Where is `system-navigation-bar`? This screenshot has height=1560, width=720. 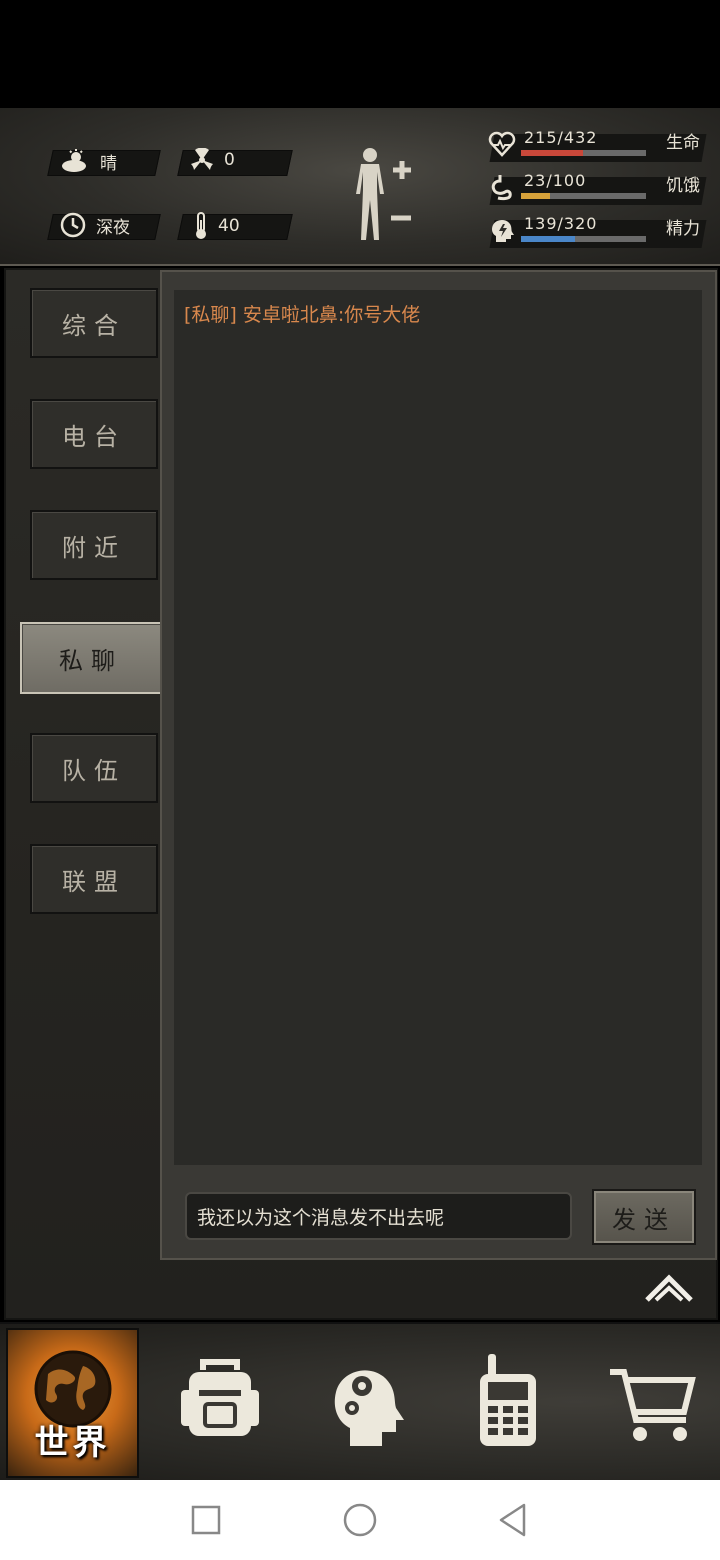
system-navigation-bar is located at coordinates (360, 1520).